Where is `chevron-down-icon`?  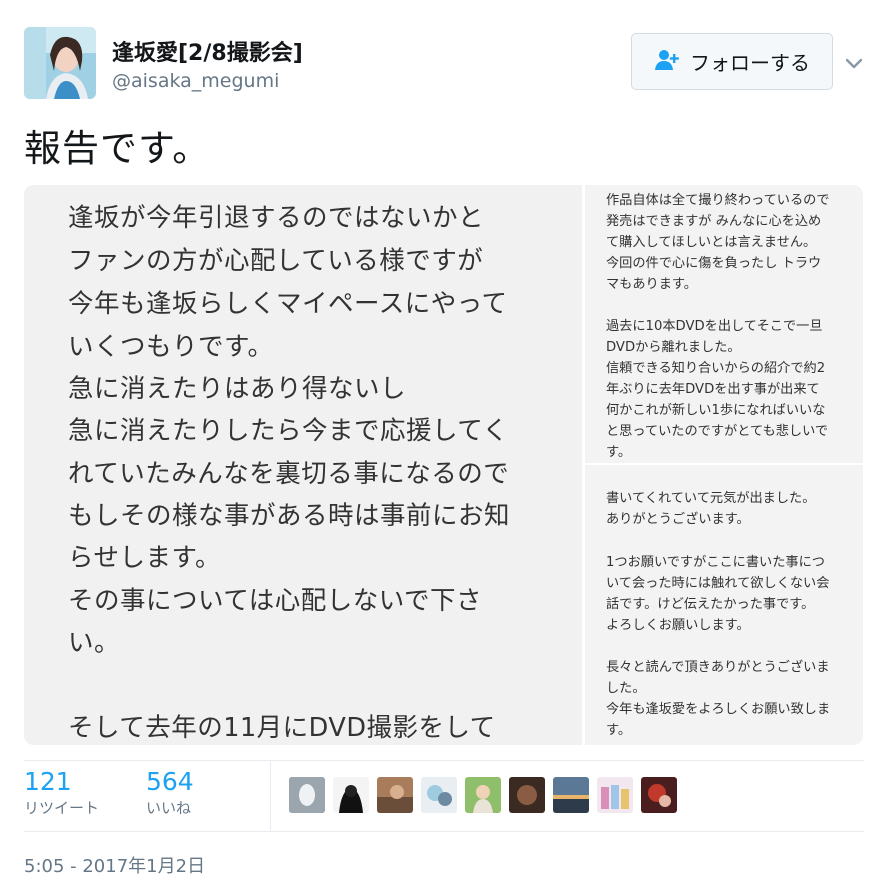
chevron-down-icon is located at coordinates (854, 63).